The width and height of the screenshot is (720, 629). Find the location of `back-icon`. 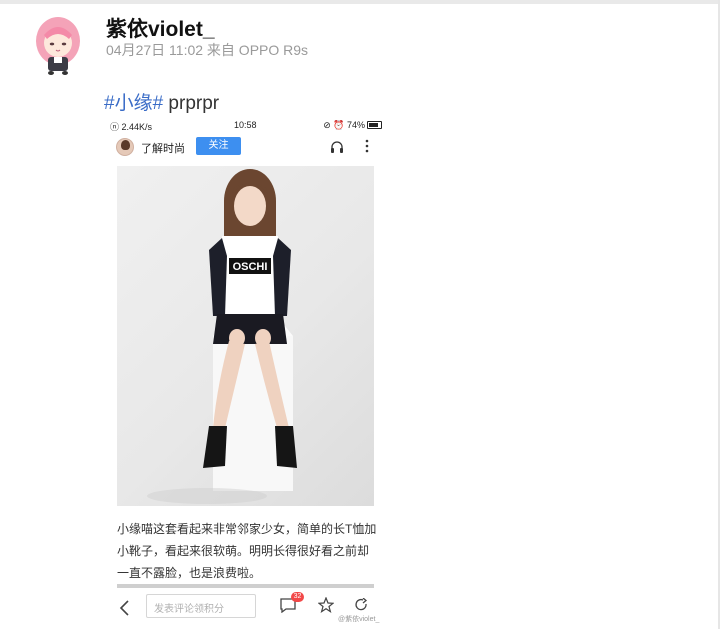

back-icon is located at coordinates (124, 608).